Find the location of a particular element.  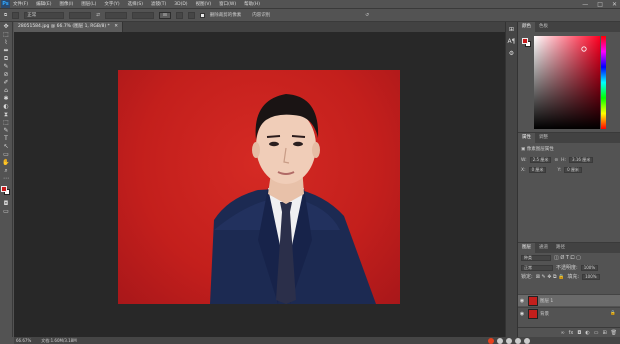

marquee-tool-icon: ⬚ is located at coordinates (6, 34).